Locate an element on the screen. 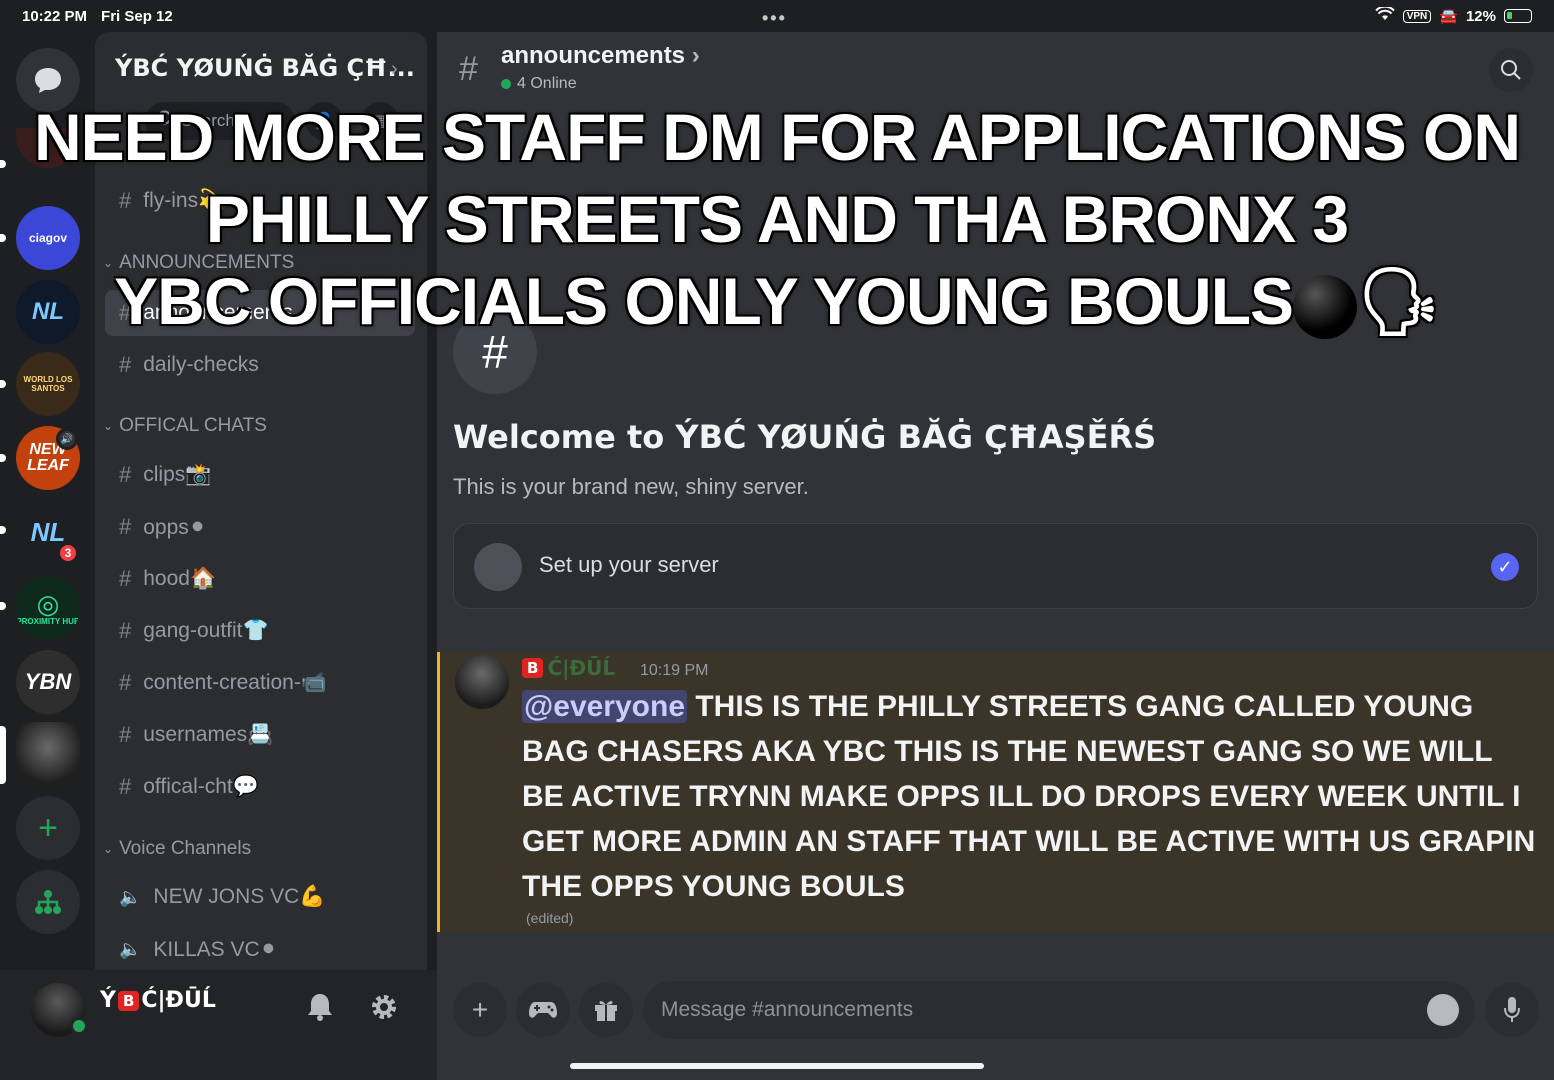 Image resolution: width=1554 pixels, height=1080 pixels. microphone-icon is located at coordinates (1512, 1010).